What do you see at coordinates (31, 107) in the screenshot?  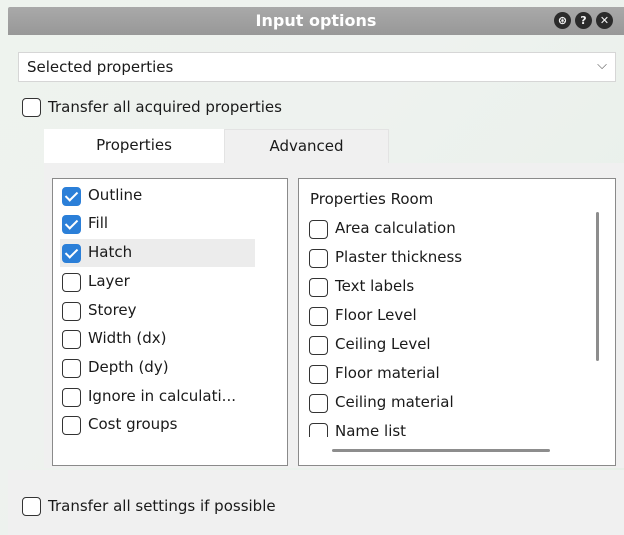 I see `transfer-all-acquired-checkbox` at bounding box center [31, 107].